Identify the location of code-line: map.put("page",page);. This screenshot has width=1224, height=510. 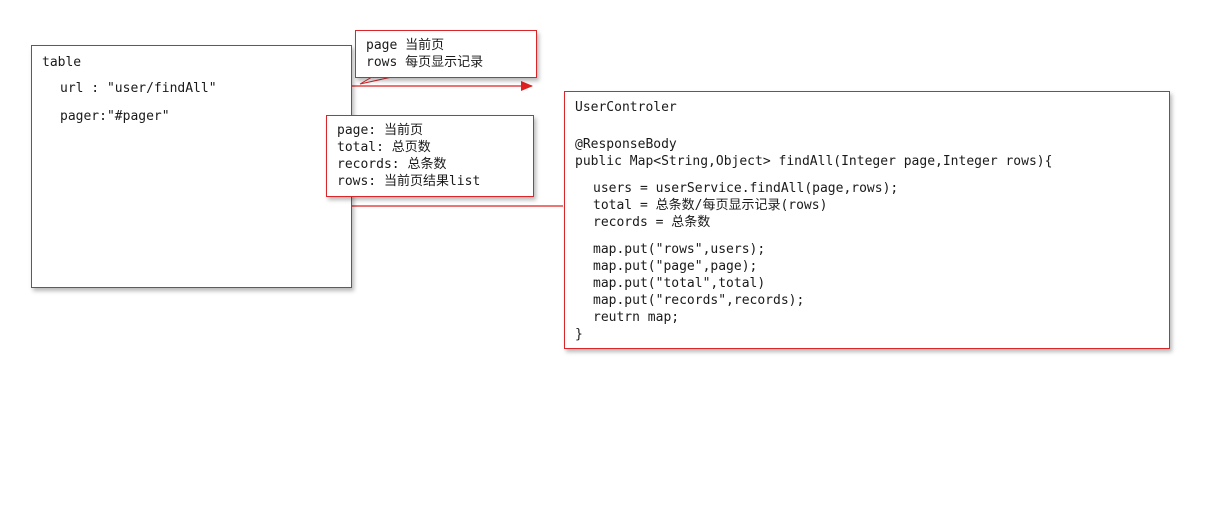
(675, 266).